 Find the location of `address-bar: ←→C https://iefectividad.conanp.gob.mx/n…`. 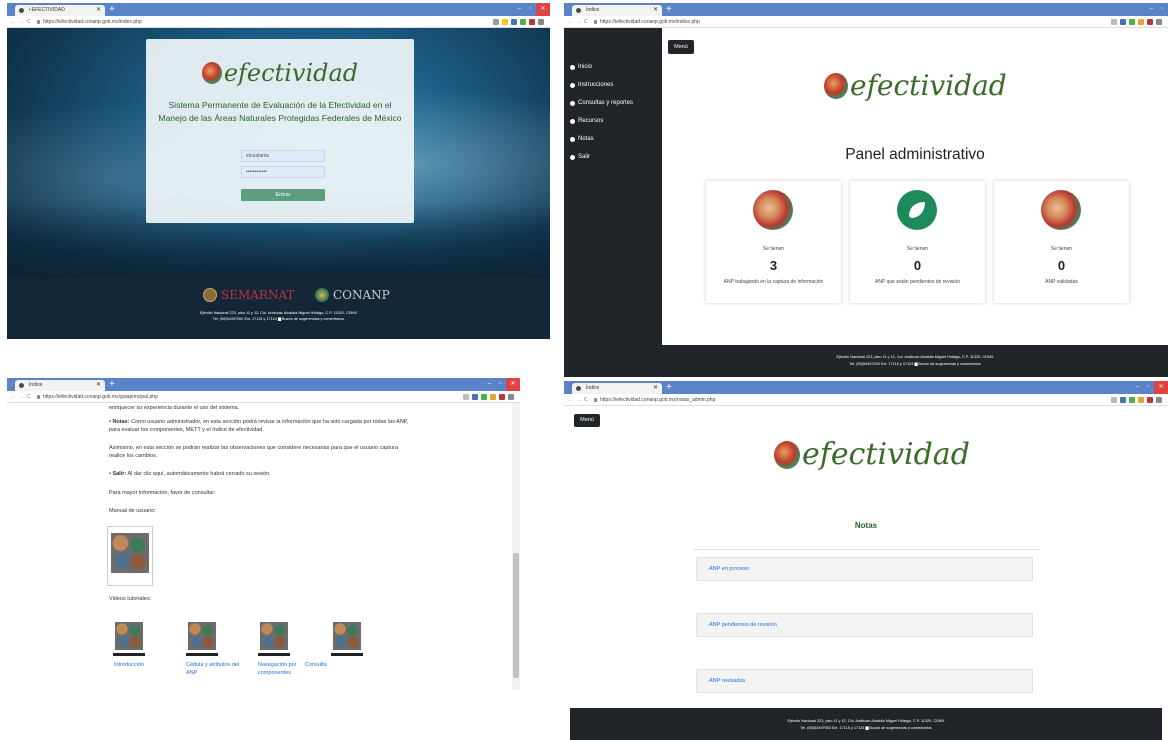

address-bar: ←→C https://iefectividad.conanp.gob.mx/n… is located at coordinates (866, 400).